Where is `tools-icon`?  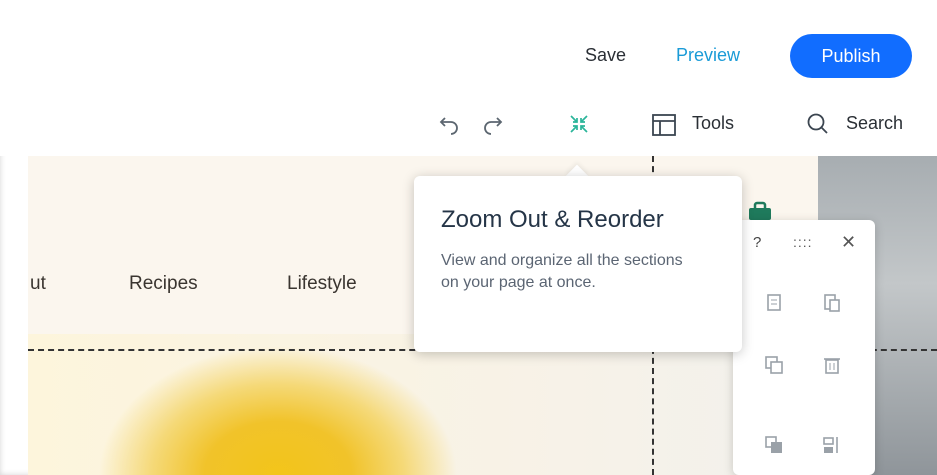
tools-icon is located at coordinates (664, 125).